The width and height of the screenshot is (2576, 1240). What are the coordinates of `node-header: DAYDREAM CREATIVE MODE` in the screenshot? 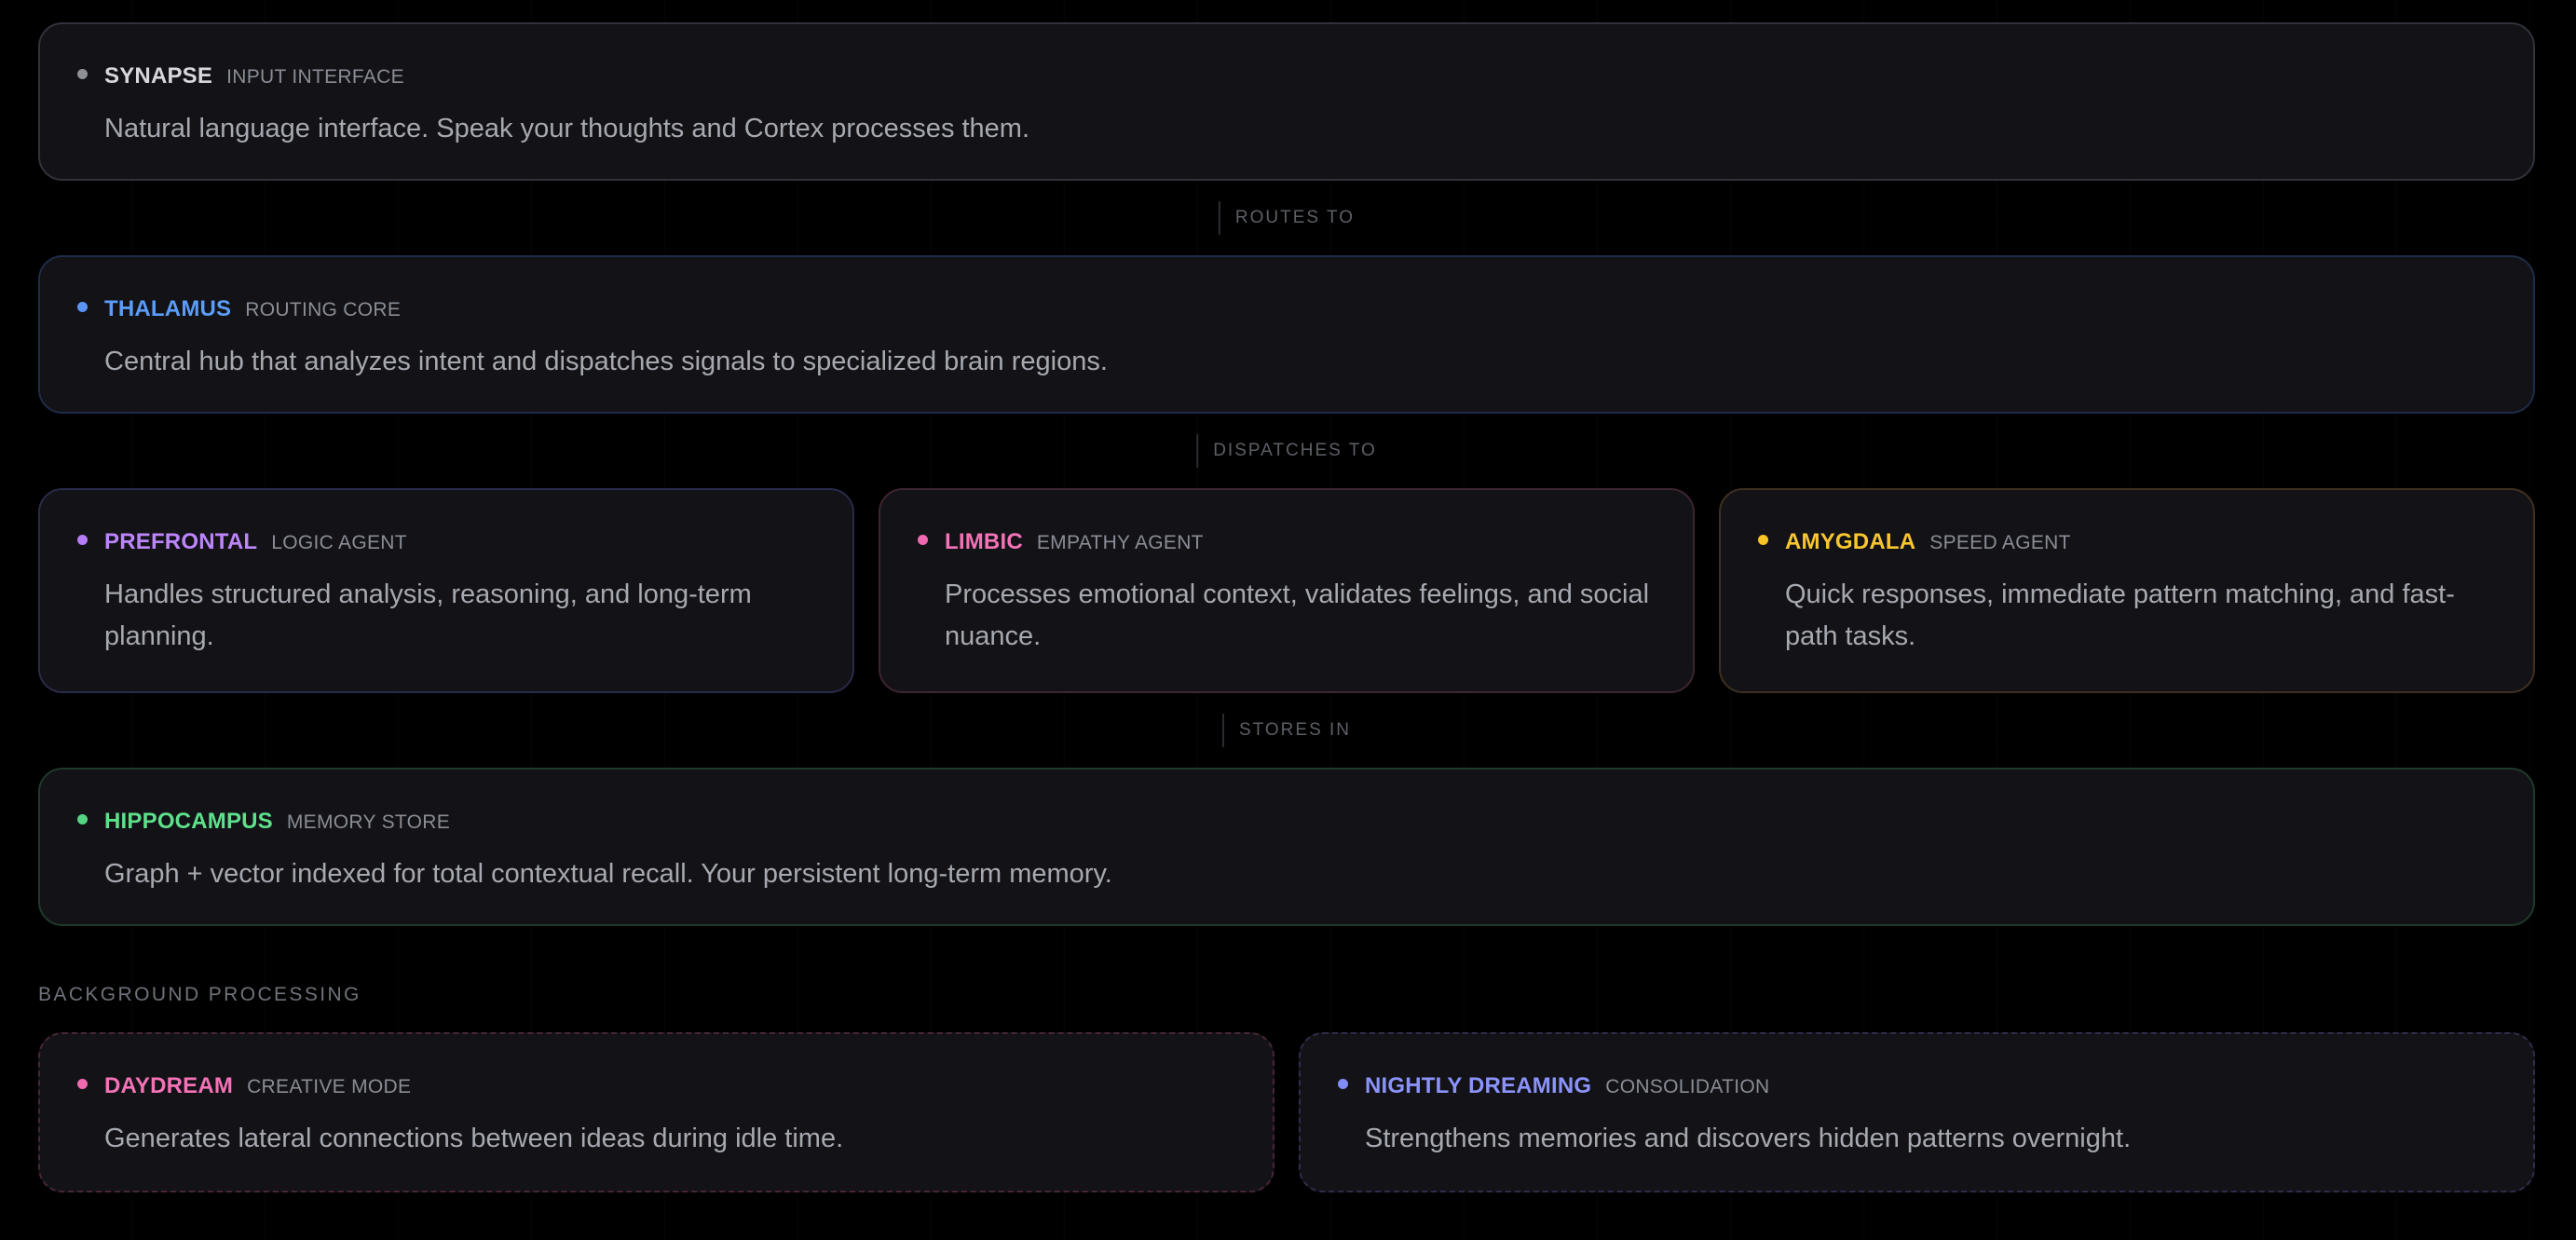 It's located at (656, 1087).